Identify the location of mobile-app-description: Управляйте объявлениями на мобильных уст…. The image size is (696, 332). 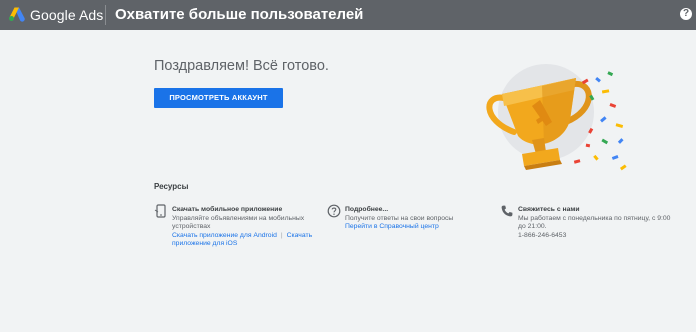
(238, 222).